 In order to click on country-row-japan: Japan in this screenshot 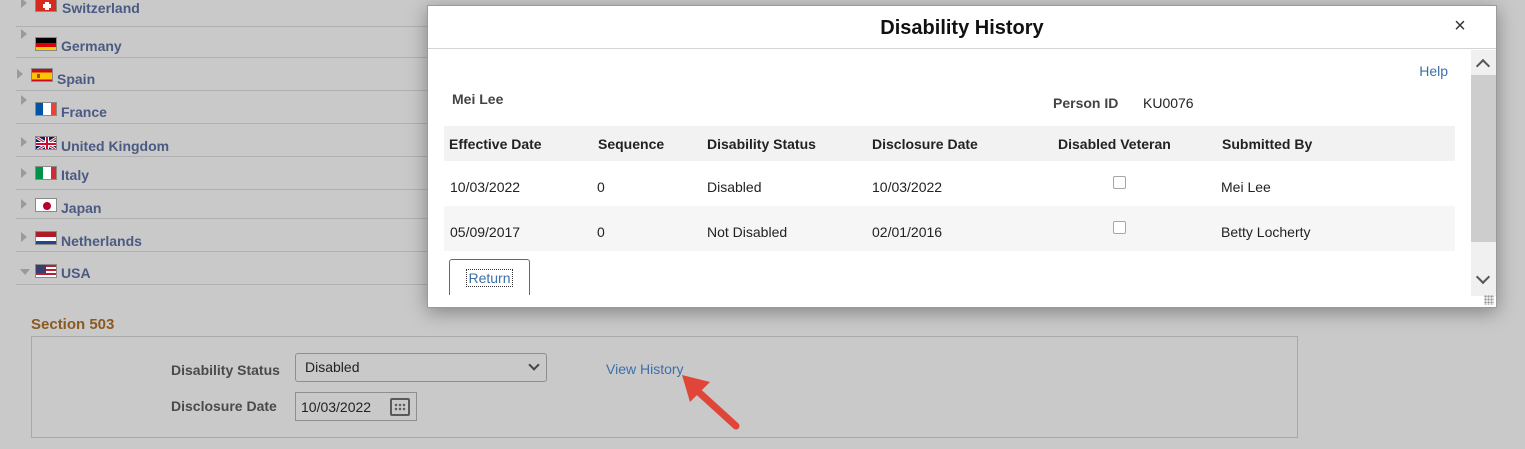, I will do `click(226, 202)`.